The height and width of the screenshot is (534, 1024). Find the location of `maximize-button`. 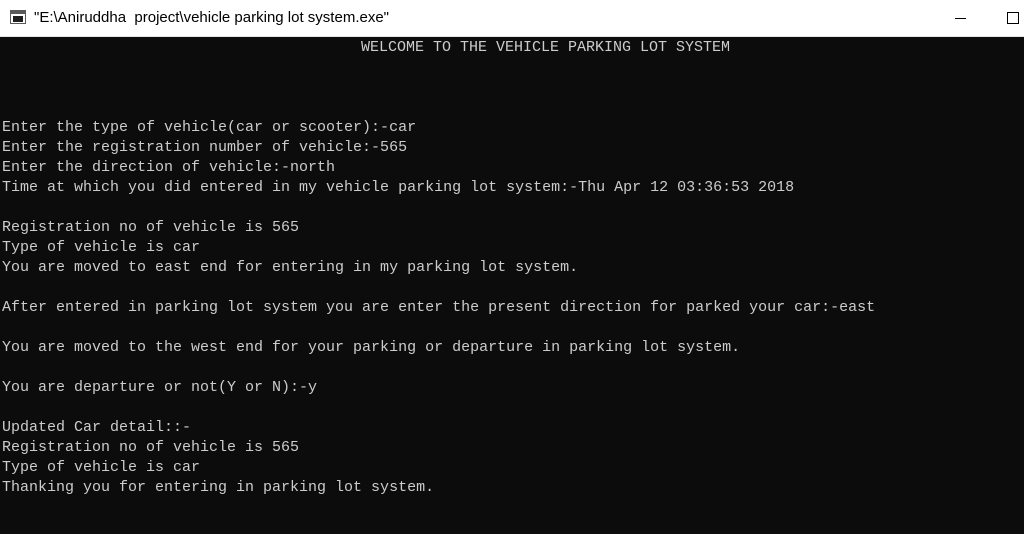

maximize-button is located at coordinates (1007, 18).